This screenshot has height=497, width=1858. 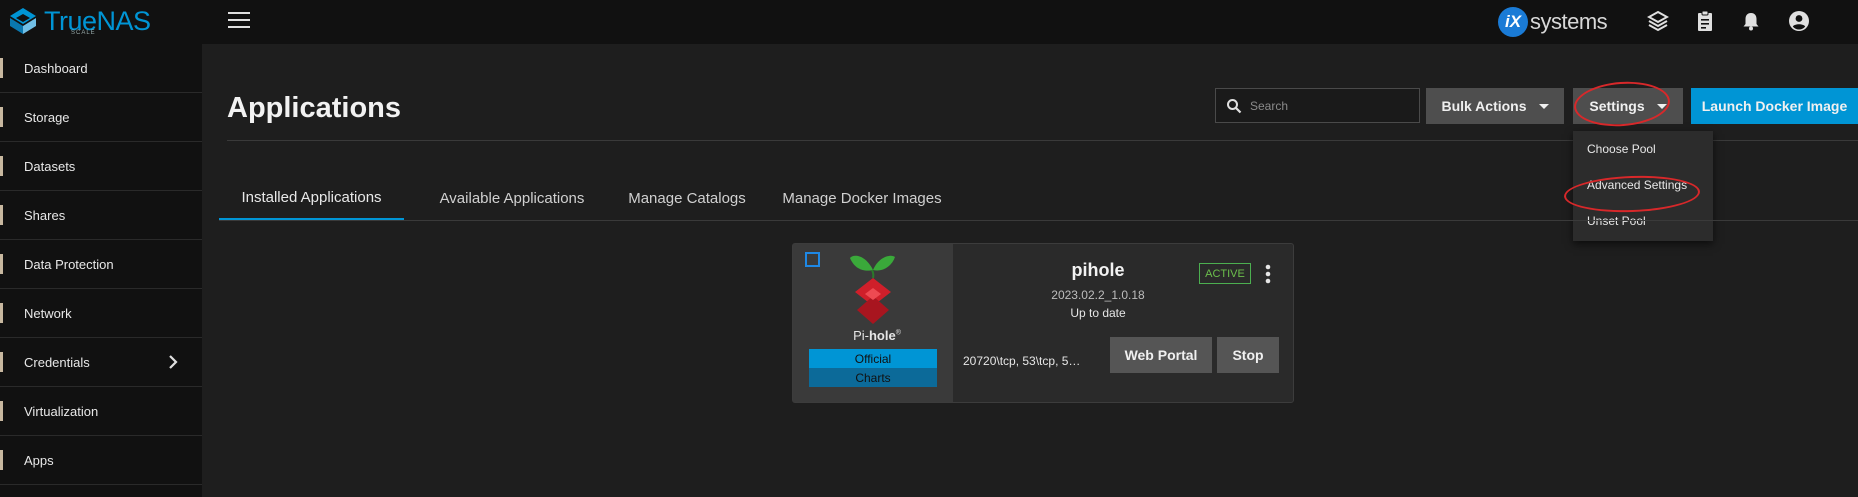 What do you see at coordinates (1751, 21) in the screenshot?
I see `bell-icon` at bounding box center [1751, 21].